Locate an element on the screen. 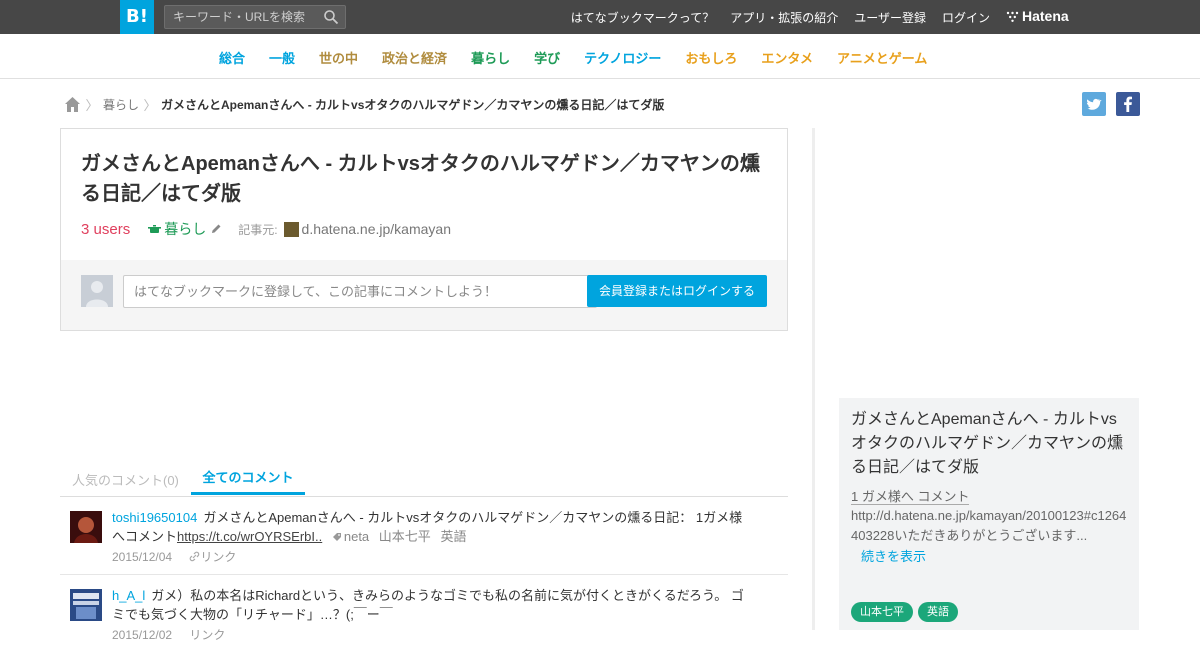 Image resolution: width=1200 pixels, height=645 pixels. category-nav: 総合 一般 世の中 政治と経済 暮らし 学び テクノロジー おもしろ エンタメ アニメとゲーム is located at coordinates (600, 56).